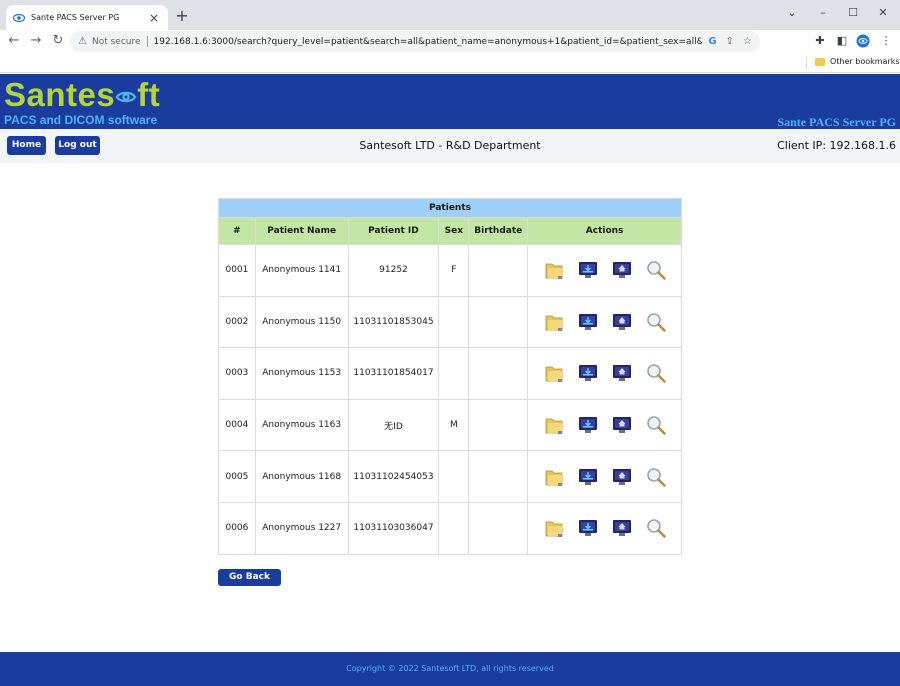 This screenshot has height=686, width=900. I want to click on client-ip: Client IP: 192.168.1.6, so click(836, 145).